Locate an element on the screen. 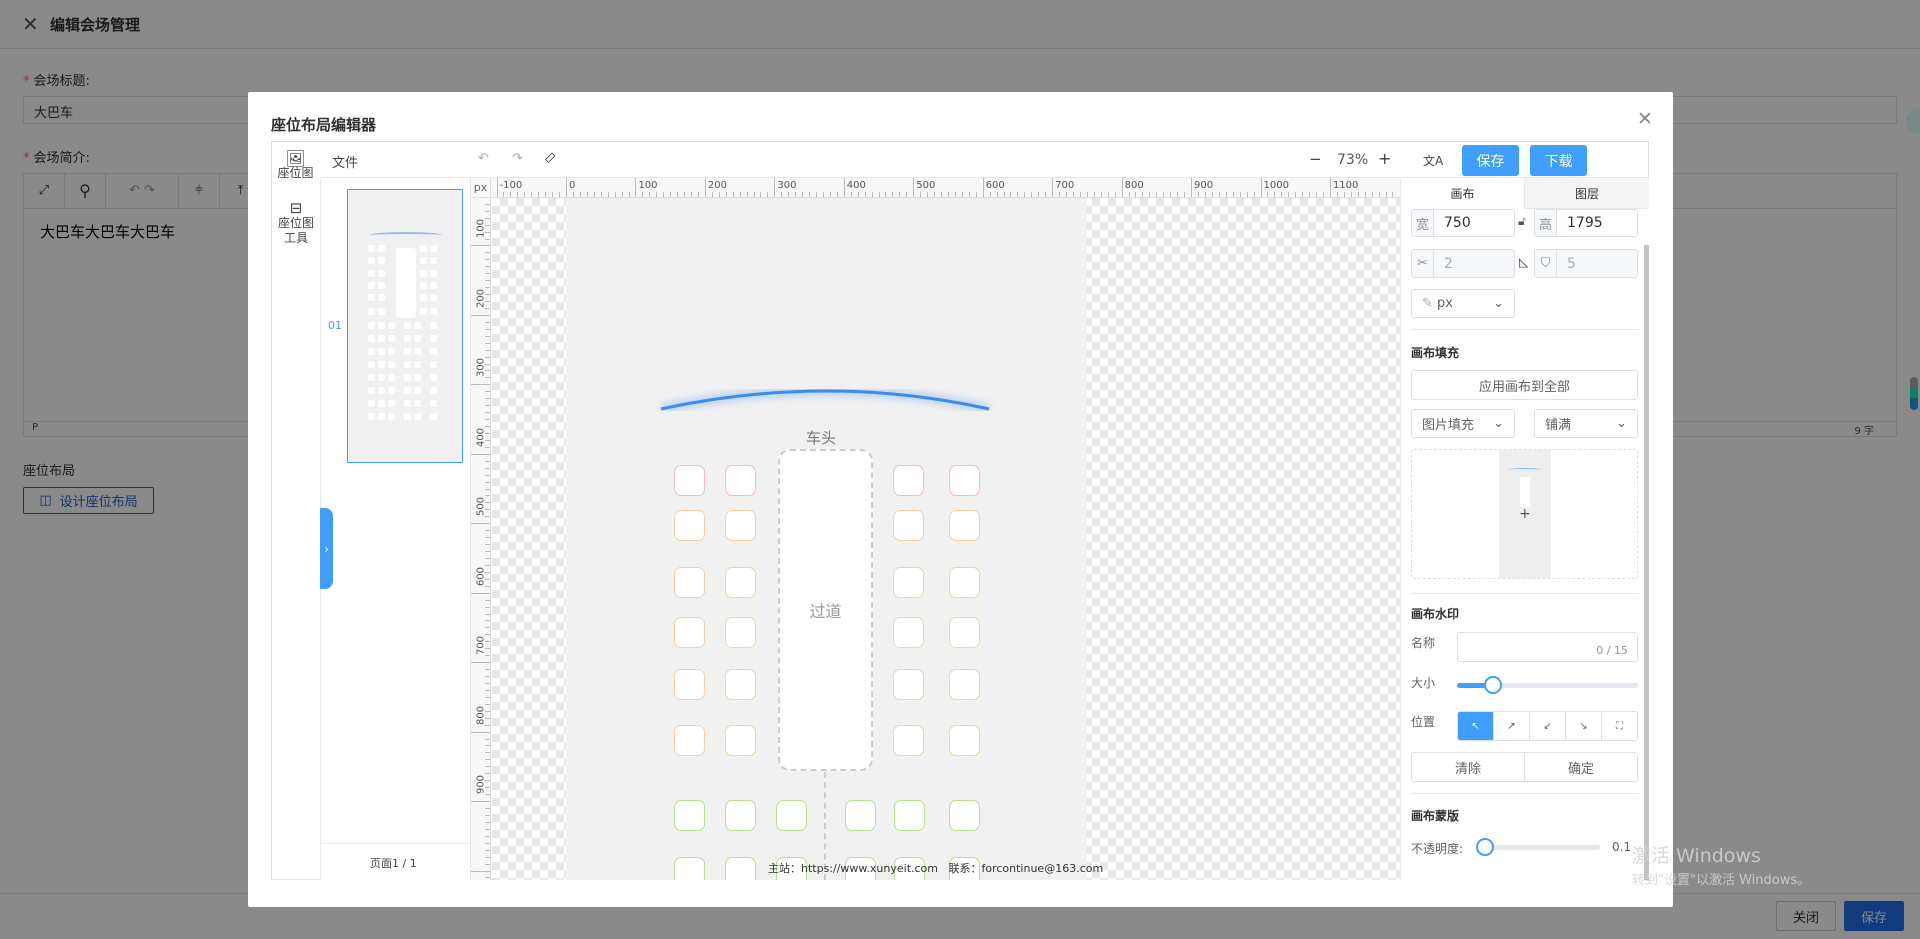  chevron-down-icon: ⌄ is located at coordinates (1621, 423).